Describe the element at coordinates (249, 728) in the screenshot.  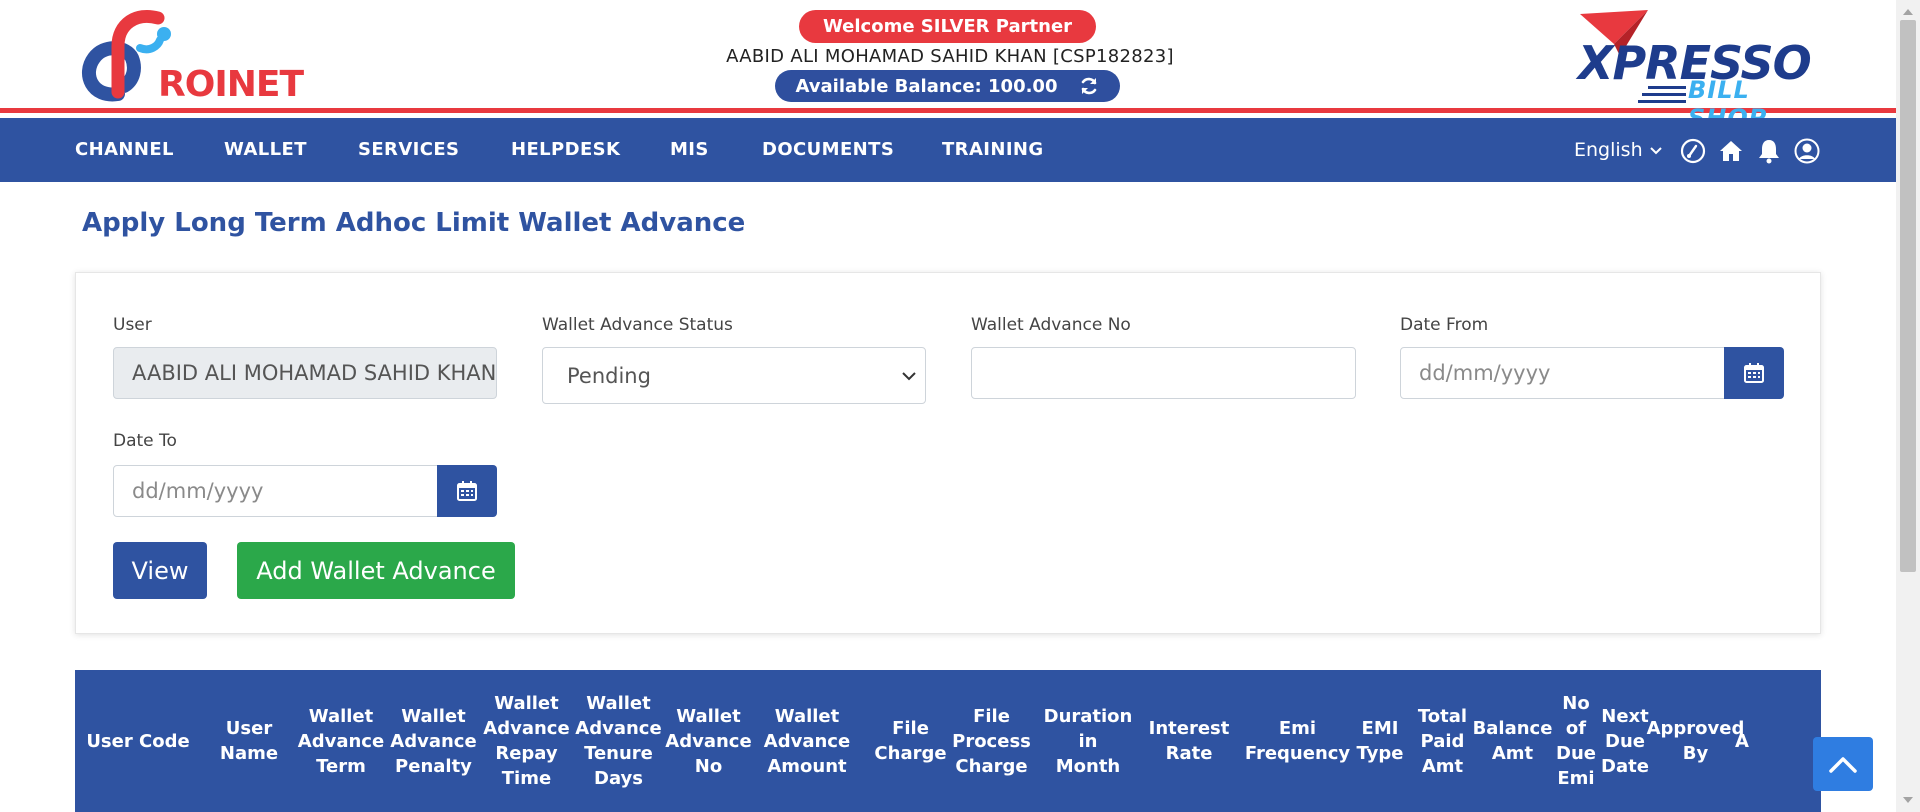
I see `table-header-text: User` at that location.